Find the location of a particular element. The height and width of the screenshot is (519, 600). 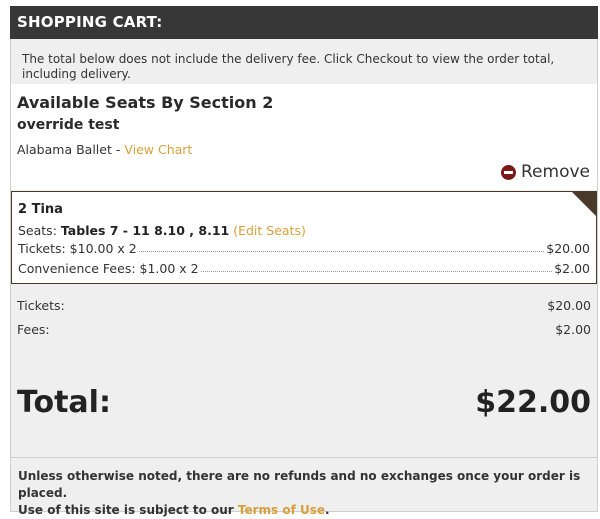

corner-flag-icon is located at coordinates (584, 204).